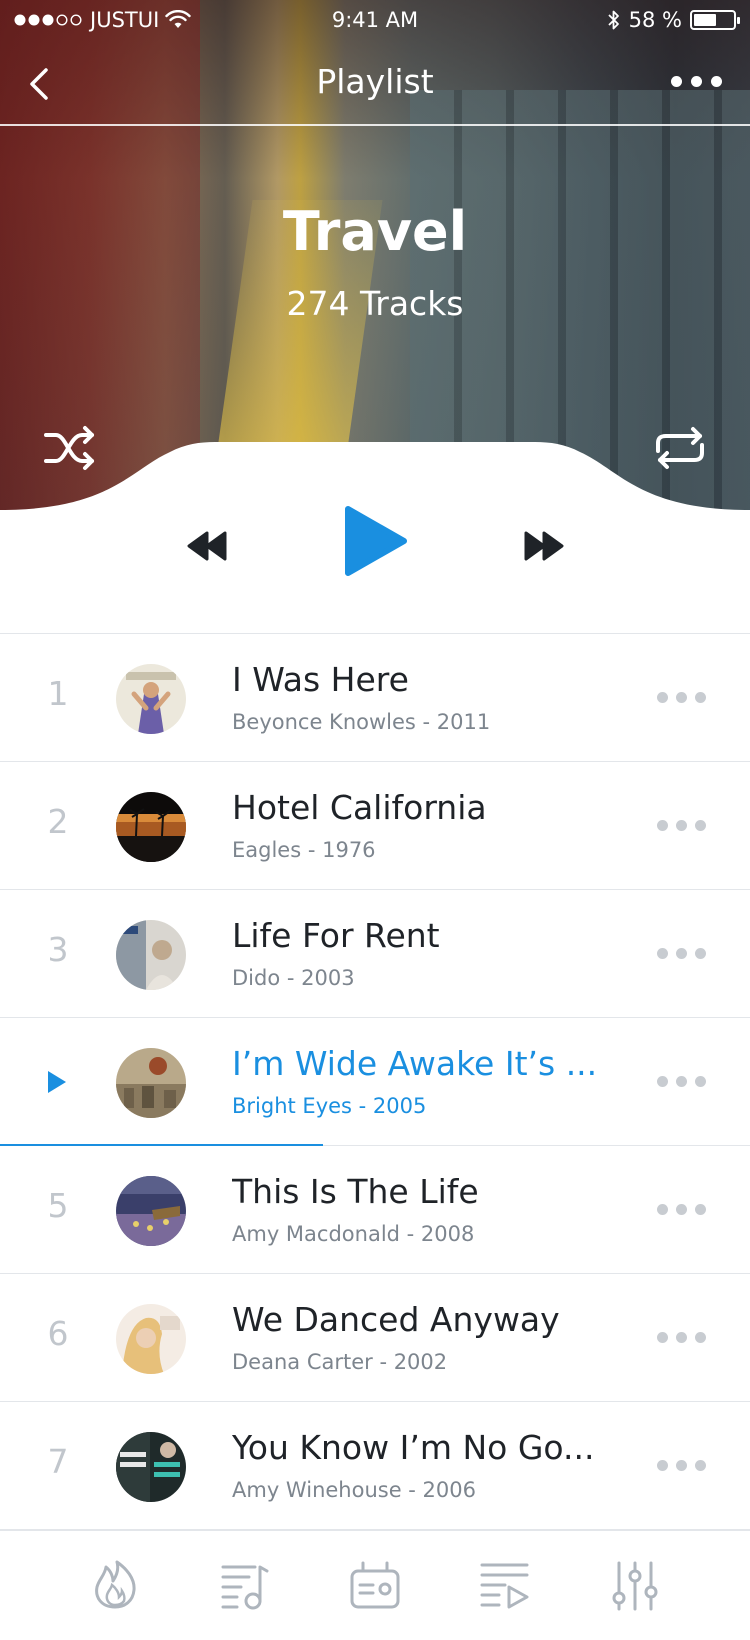 The height and width of the screenshot is (1640, 750). I want to click on track-artist-year: Deana Carter - 2002, so click(340, 1362).